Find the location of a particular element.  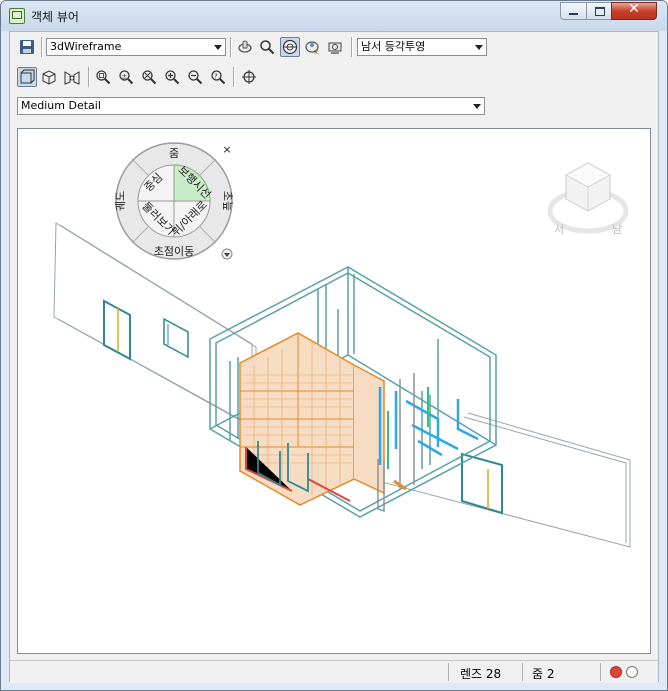

zoom-extents-icon is located at coordinates (149, 77).